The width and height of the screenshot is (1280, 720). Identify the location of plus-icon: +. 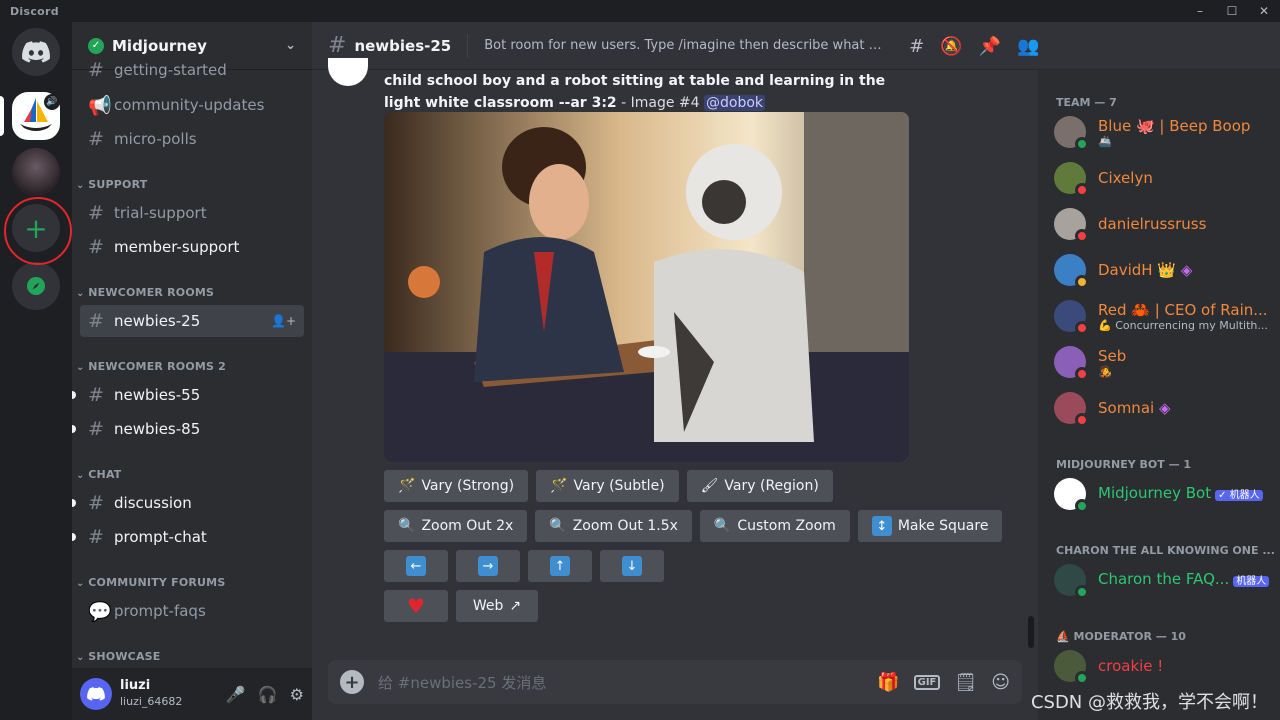
(352, 682).